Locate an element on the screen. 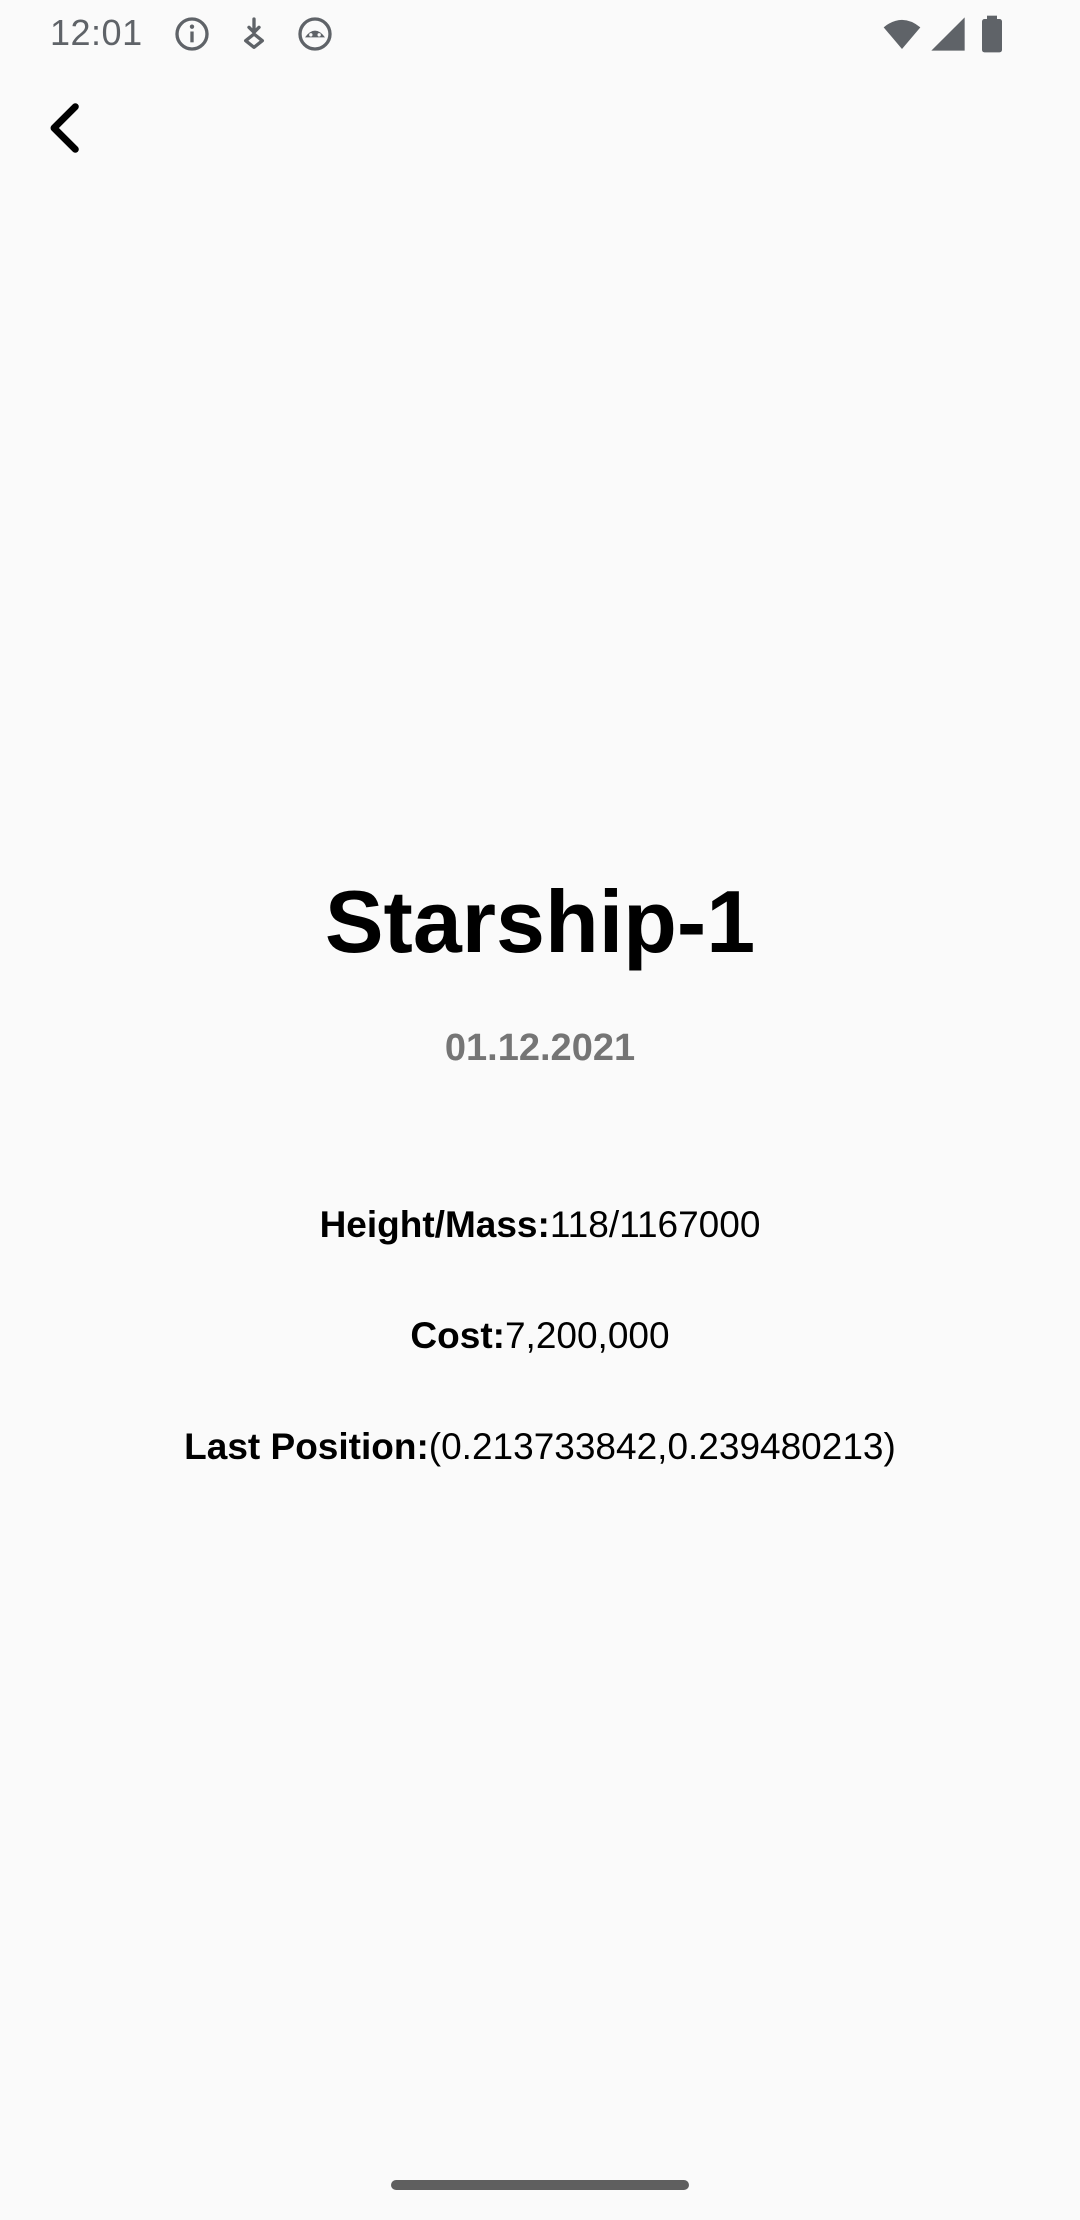 This screenshot has height=2220, width=1080. back-arrow-icon is located at coordinates (64, 128).